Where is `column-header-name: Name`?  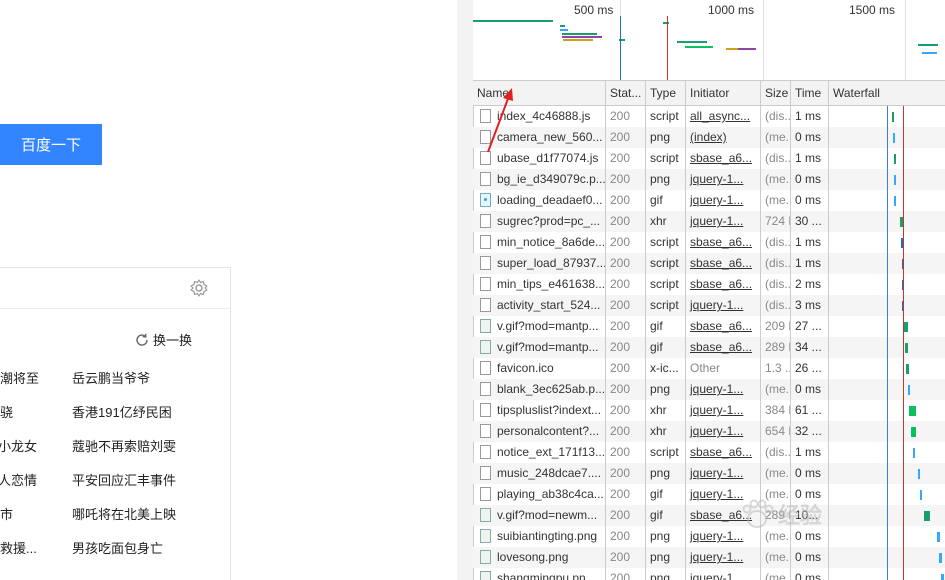 column-header-name: Name is located at coordinates (539, 93).